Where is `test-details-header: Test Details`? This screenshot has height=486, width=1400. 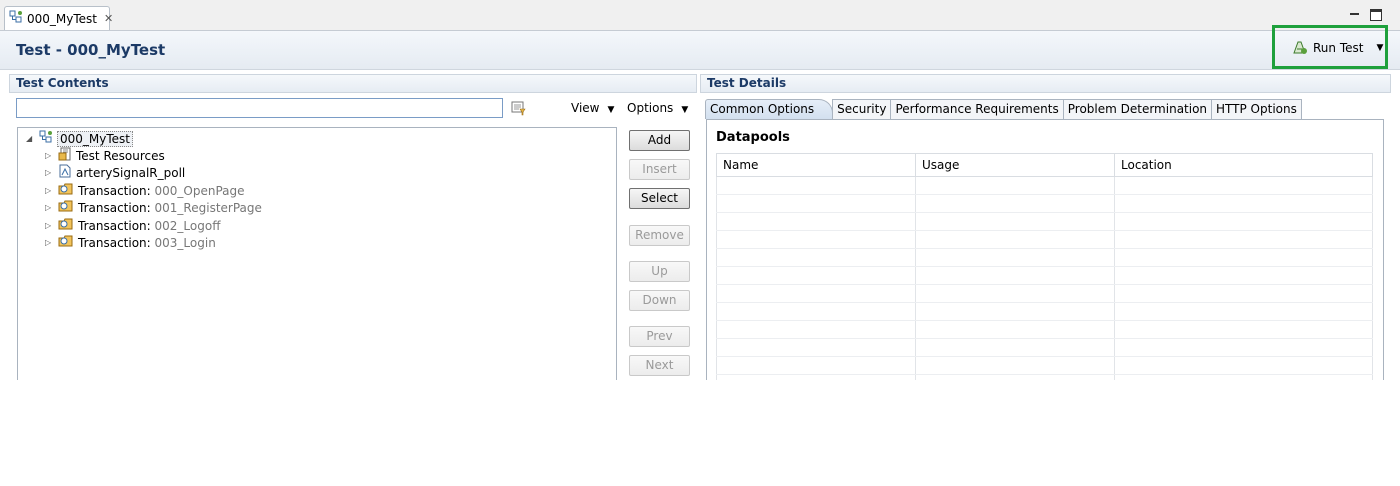 test-details-header: Test Details is located at coordinates (1045, 83).